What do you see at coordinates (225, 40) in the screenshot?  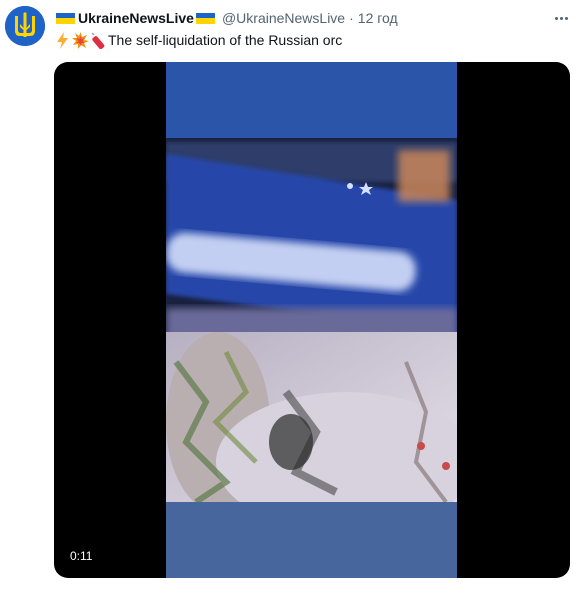 I see `tweet-body: The self-liquidation of the Russian orc` at bounding box center [225, 40].